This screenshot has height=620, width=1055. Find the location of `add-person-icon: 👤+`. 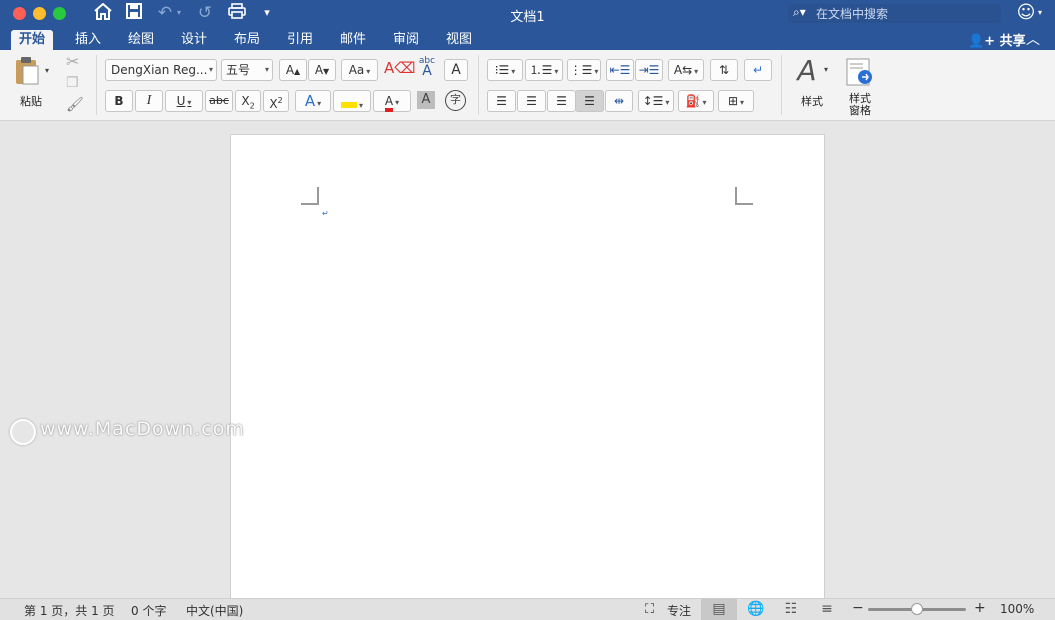

add-person-icon: 👤+ is located at coordinates (982, 41).